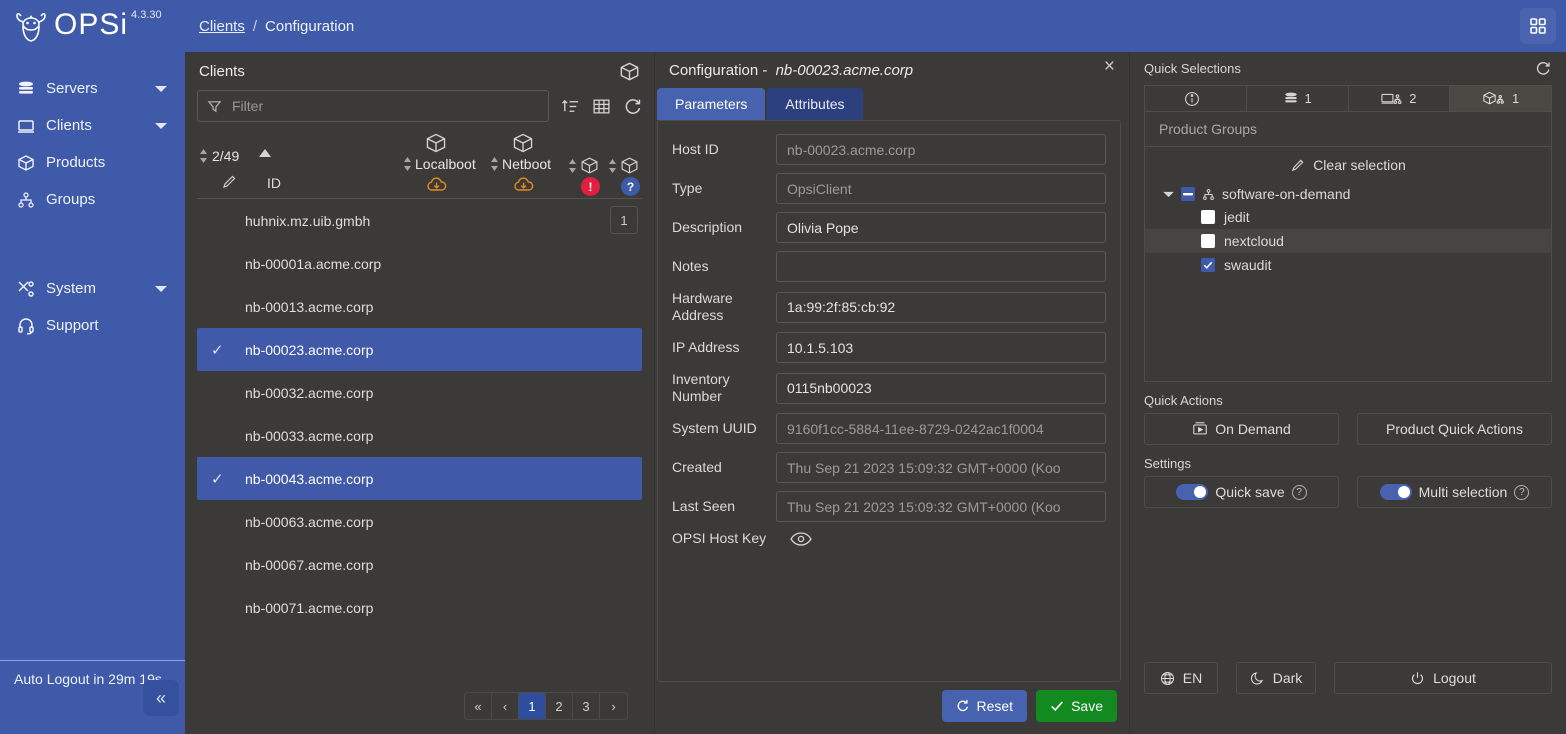 This screenshot has height=734, width=1566. Describe the element at coordinates (419, 220) in the screenshot. I see `table-row: huhnix.mz.uib.gmbh 1` at that location.